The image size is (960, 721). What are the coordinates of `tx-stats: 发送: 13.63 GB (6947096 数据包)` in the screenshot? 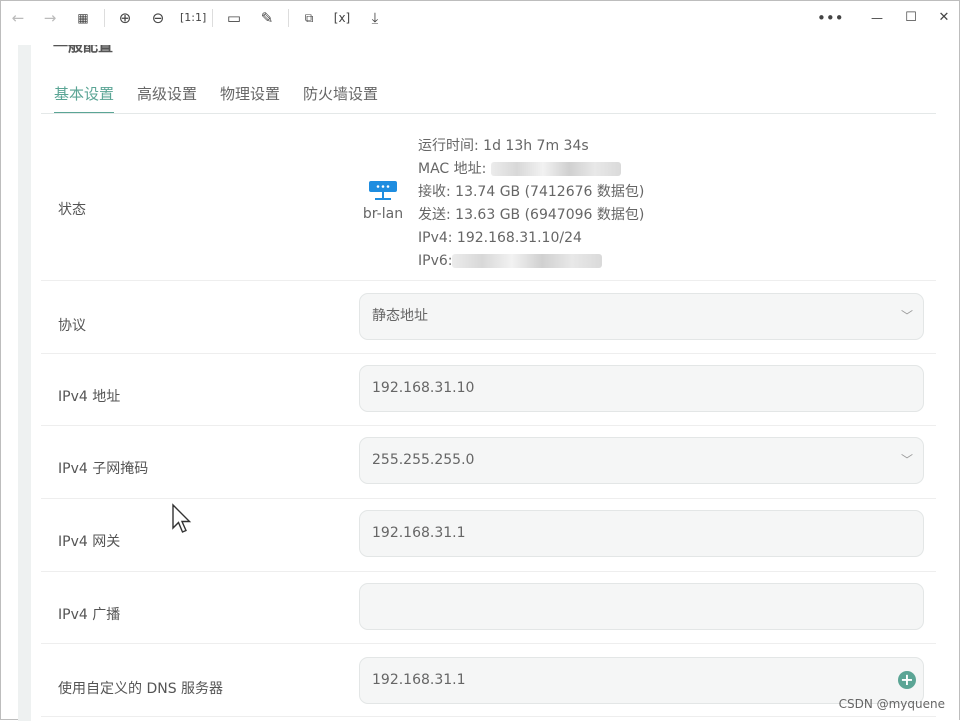 It's located at (531, 215).